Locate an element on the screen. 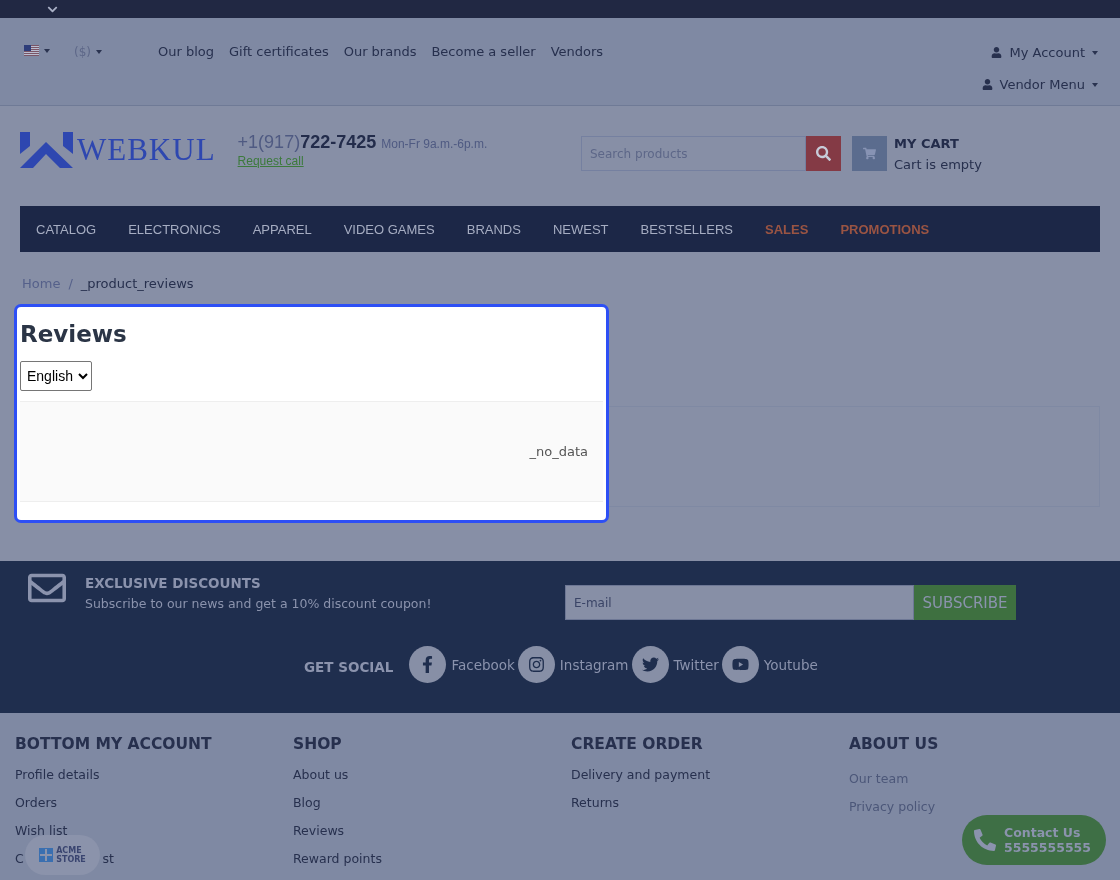 Image resolution: width=1120 pixels, height=880 pixels. menu-item: SALES is located at coordinates (787, 229).